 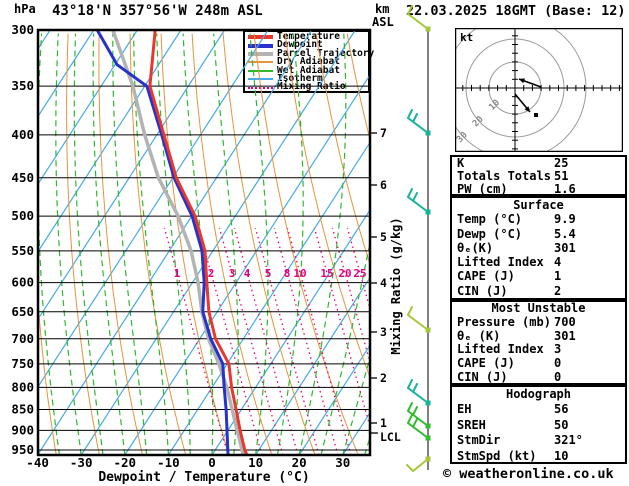 What do you see at coordinates (538, 440) in the screenshot?
I see `stat-row: StmDir 321°` at bounding box center [538, 440].